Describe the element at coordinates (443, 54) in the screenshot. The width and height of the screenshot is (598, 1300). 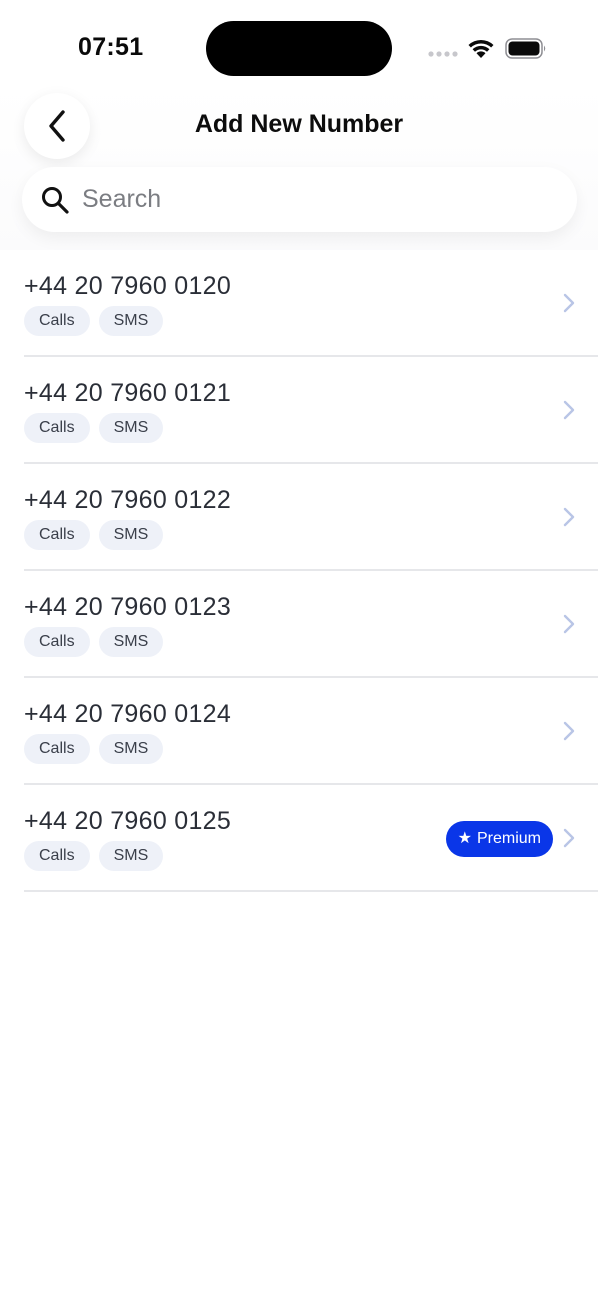
I see `cellular-signal-icon` at that location.